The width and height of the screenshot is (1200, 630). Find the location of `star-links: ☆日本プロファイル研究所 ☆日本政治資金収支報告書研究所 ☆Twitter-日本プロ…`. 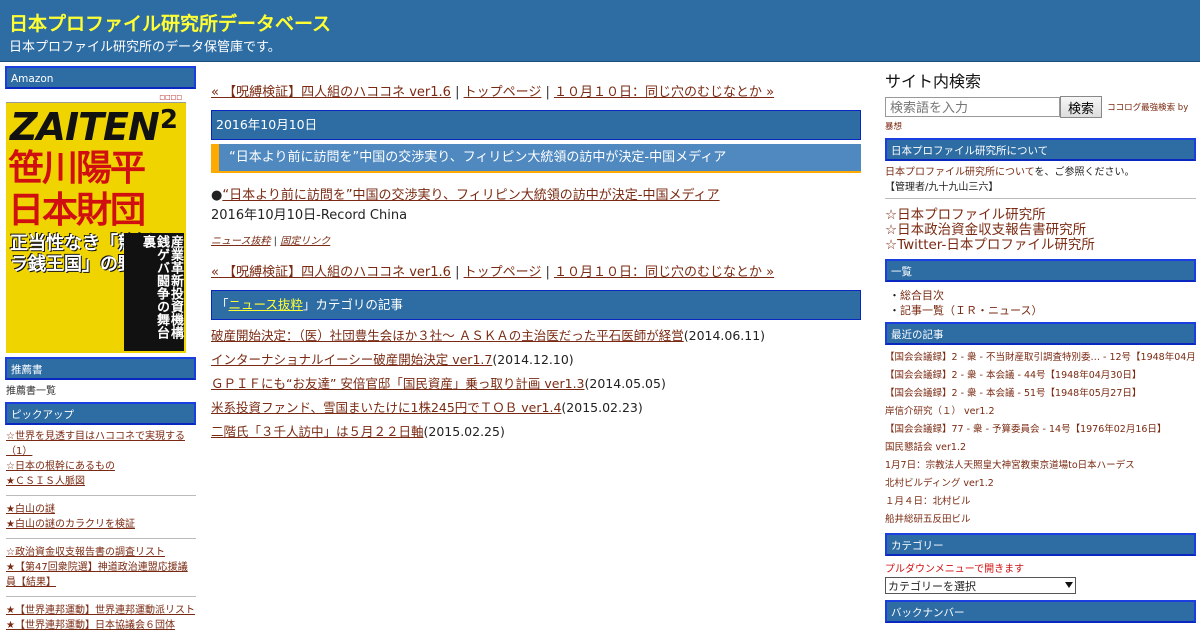

star-links: ☆日本プロファイル研究所 ☆日本政治資金収支報告書研究所 ☆Twitter-日本プロ… is located at coordinates (1040, 227).